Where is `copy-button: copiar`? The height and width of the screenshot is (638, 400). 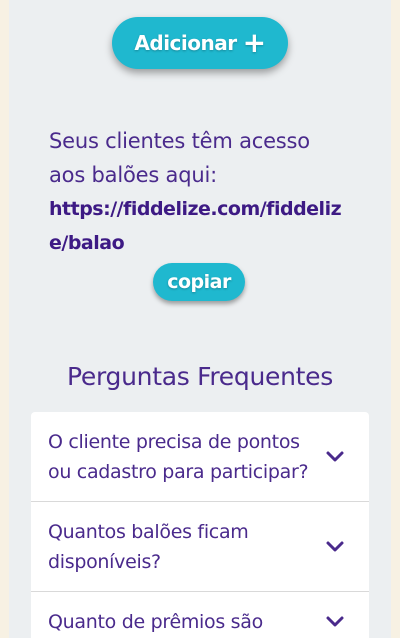 copy-button: copiar is located at coordinates (199, 282).